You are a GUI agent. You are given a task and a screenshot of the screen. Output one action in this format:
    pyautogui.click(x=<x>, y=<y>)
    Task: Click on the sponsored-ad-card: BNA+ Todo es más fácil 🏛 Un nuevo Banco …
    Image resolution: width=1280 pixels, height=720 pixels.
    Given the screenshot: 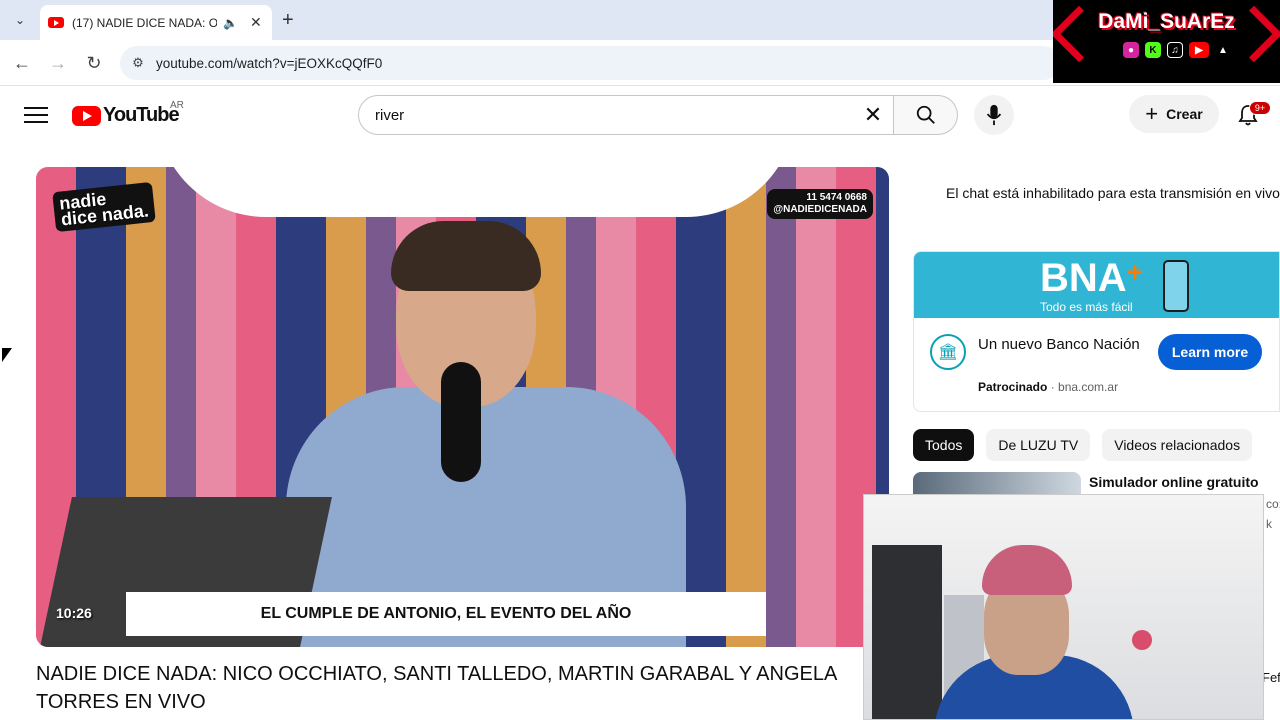 What is the action you would take?
    pyautogui.click(x=1096, y=331)
    